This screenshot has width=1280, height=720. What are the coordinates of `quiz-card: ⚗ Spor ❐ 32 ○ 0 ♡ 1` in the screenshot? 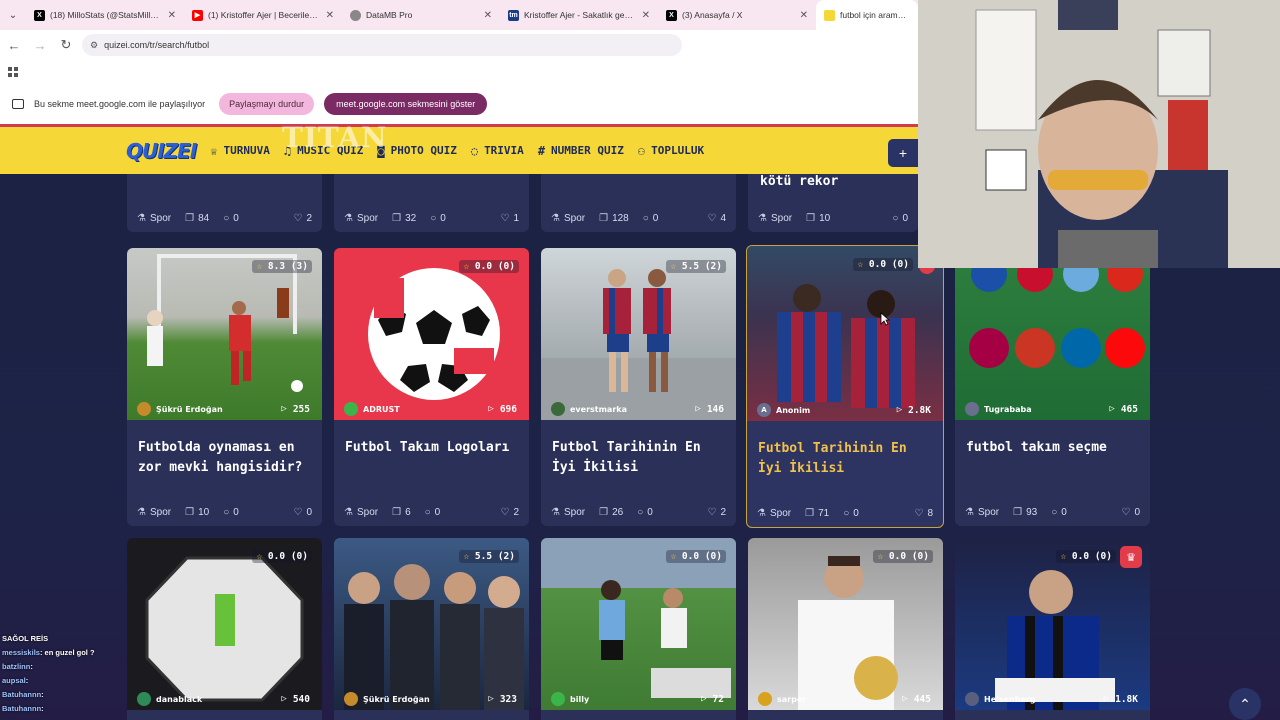 It's located at (431, 203).